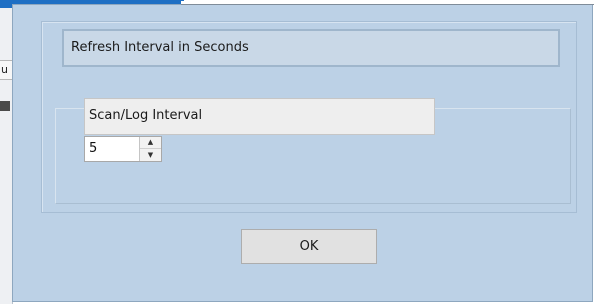  What do you see at coordinates (311, 48) in the screenshot?
I see `group-title: Refresh Interval in Seconds` at bounding box center [311, 48].